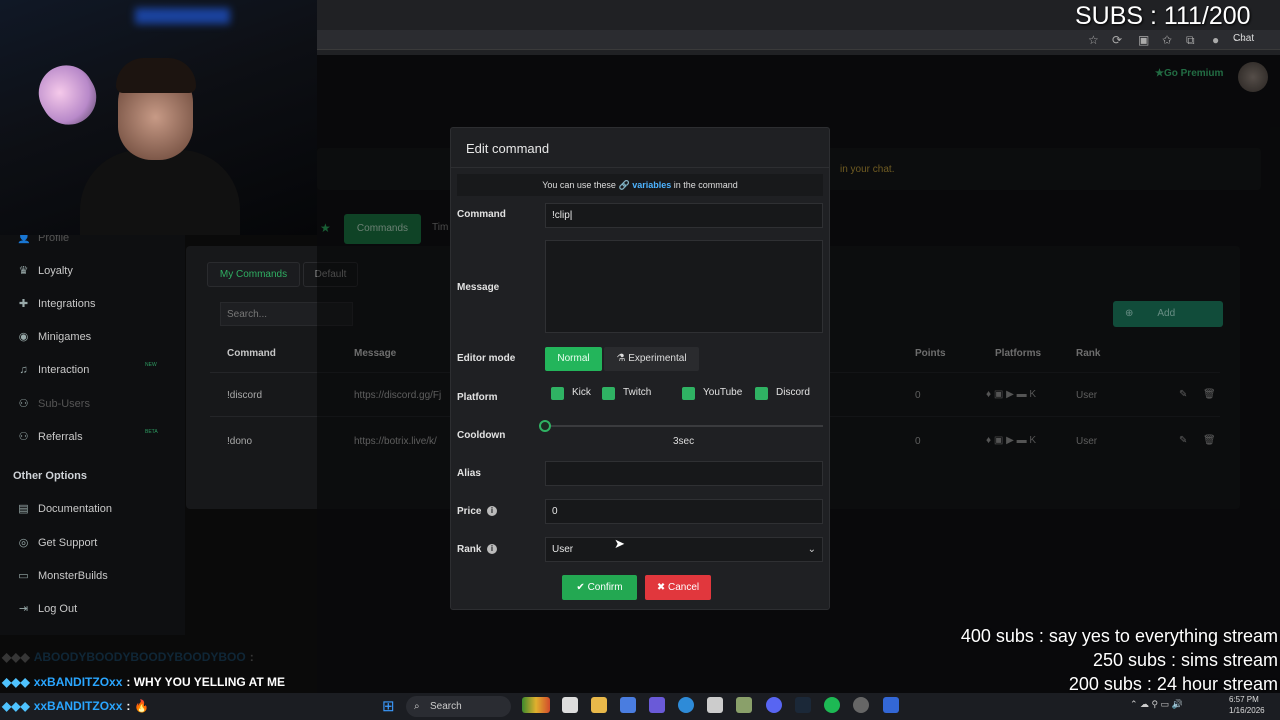 The image size is (1280, 720). What do you see at coordinates (156, 75) in the screenshot?
I see `streamer-hair` at bounding box center [156, 75].